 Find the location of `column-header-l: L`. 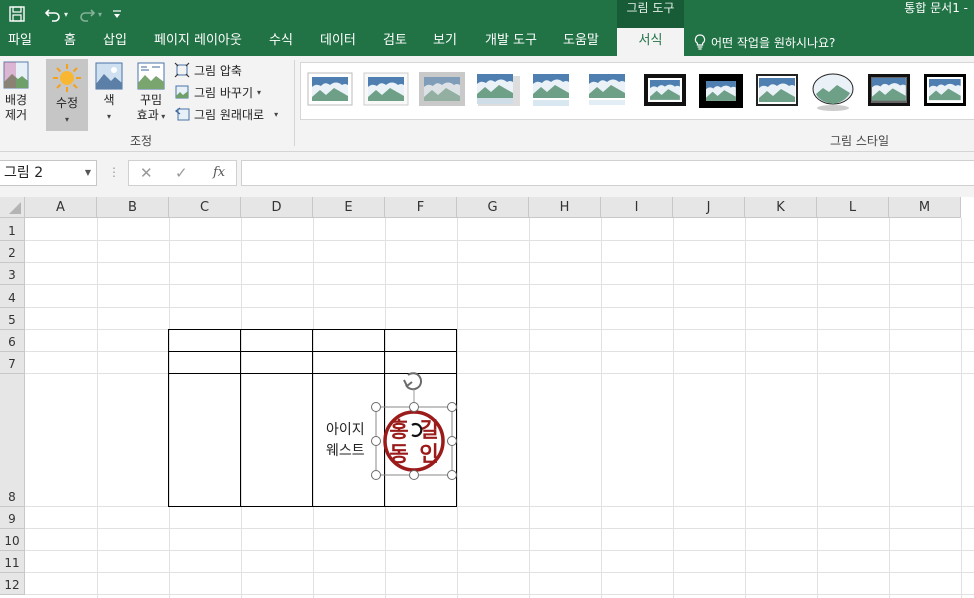

column-header-l: L is located at coordinates (853, 207).